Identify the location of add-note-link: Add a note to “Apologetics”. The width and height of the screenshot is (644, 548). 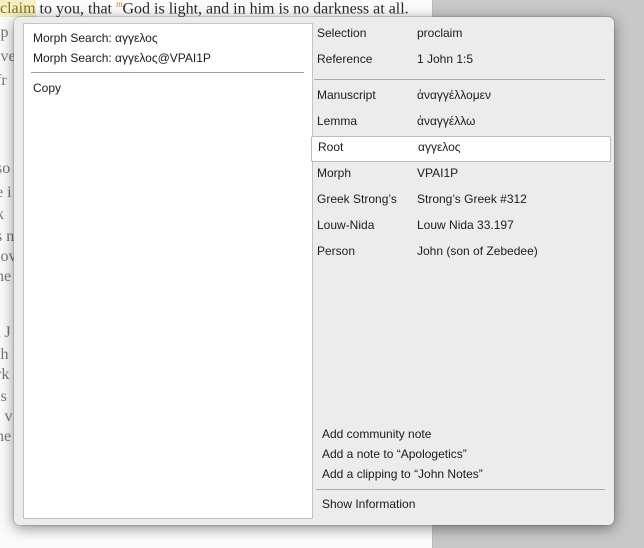
(394, 454).